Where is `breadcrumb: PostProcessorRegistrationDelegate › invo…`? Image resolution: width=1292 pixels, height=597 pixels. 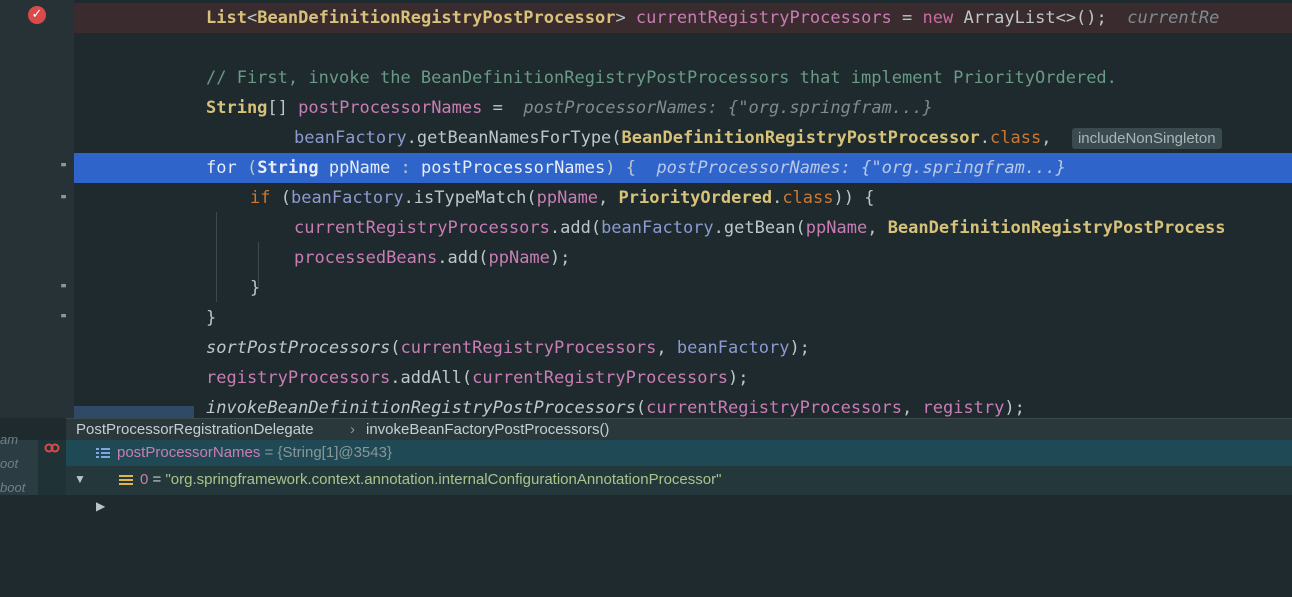 breadcrumb: PostProcessorRegistrationDelegate › invo… is located at coordinates (679, 429).